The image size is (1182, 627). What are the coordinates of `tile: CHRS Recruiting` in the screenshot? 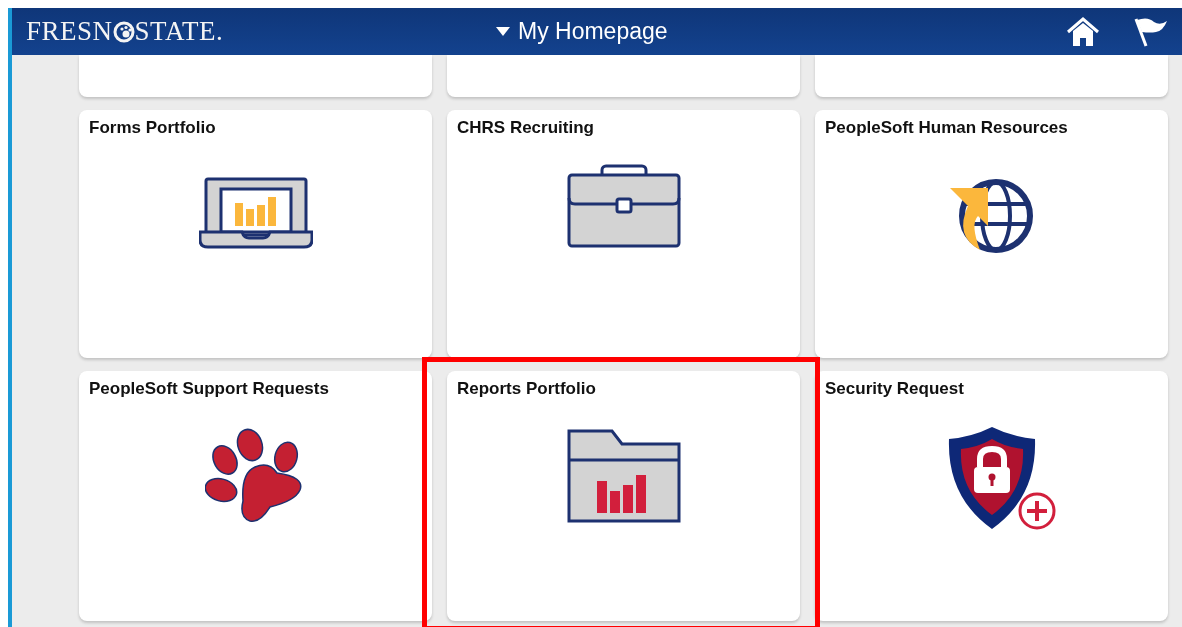 It's located at (623, 234).